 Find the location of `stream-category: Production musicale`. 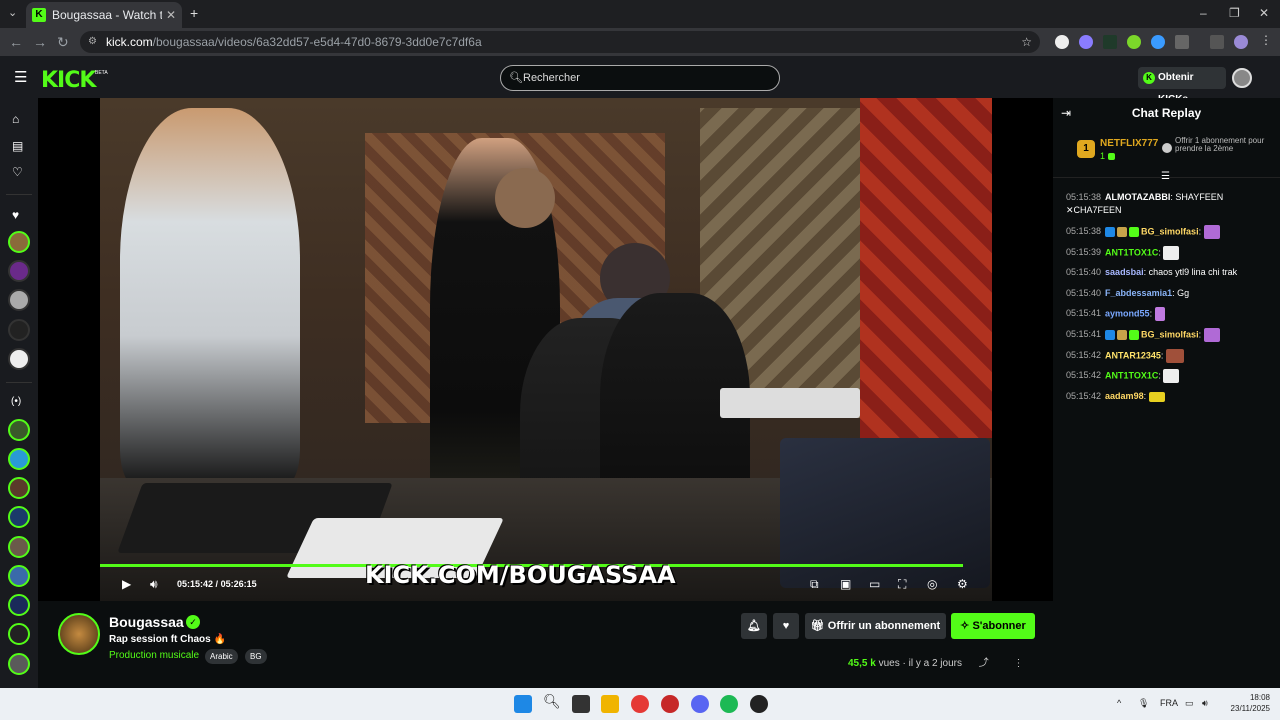

stream-category: Production musicale is located at coordinates (154, 655).